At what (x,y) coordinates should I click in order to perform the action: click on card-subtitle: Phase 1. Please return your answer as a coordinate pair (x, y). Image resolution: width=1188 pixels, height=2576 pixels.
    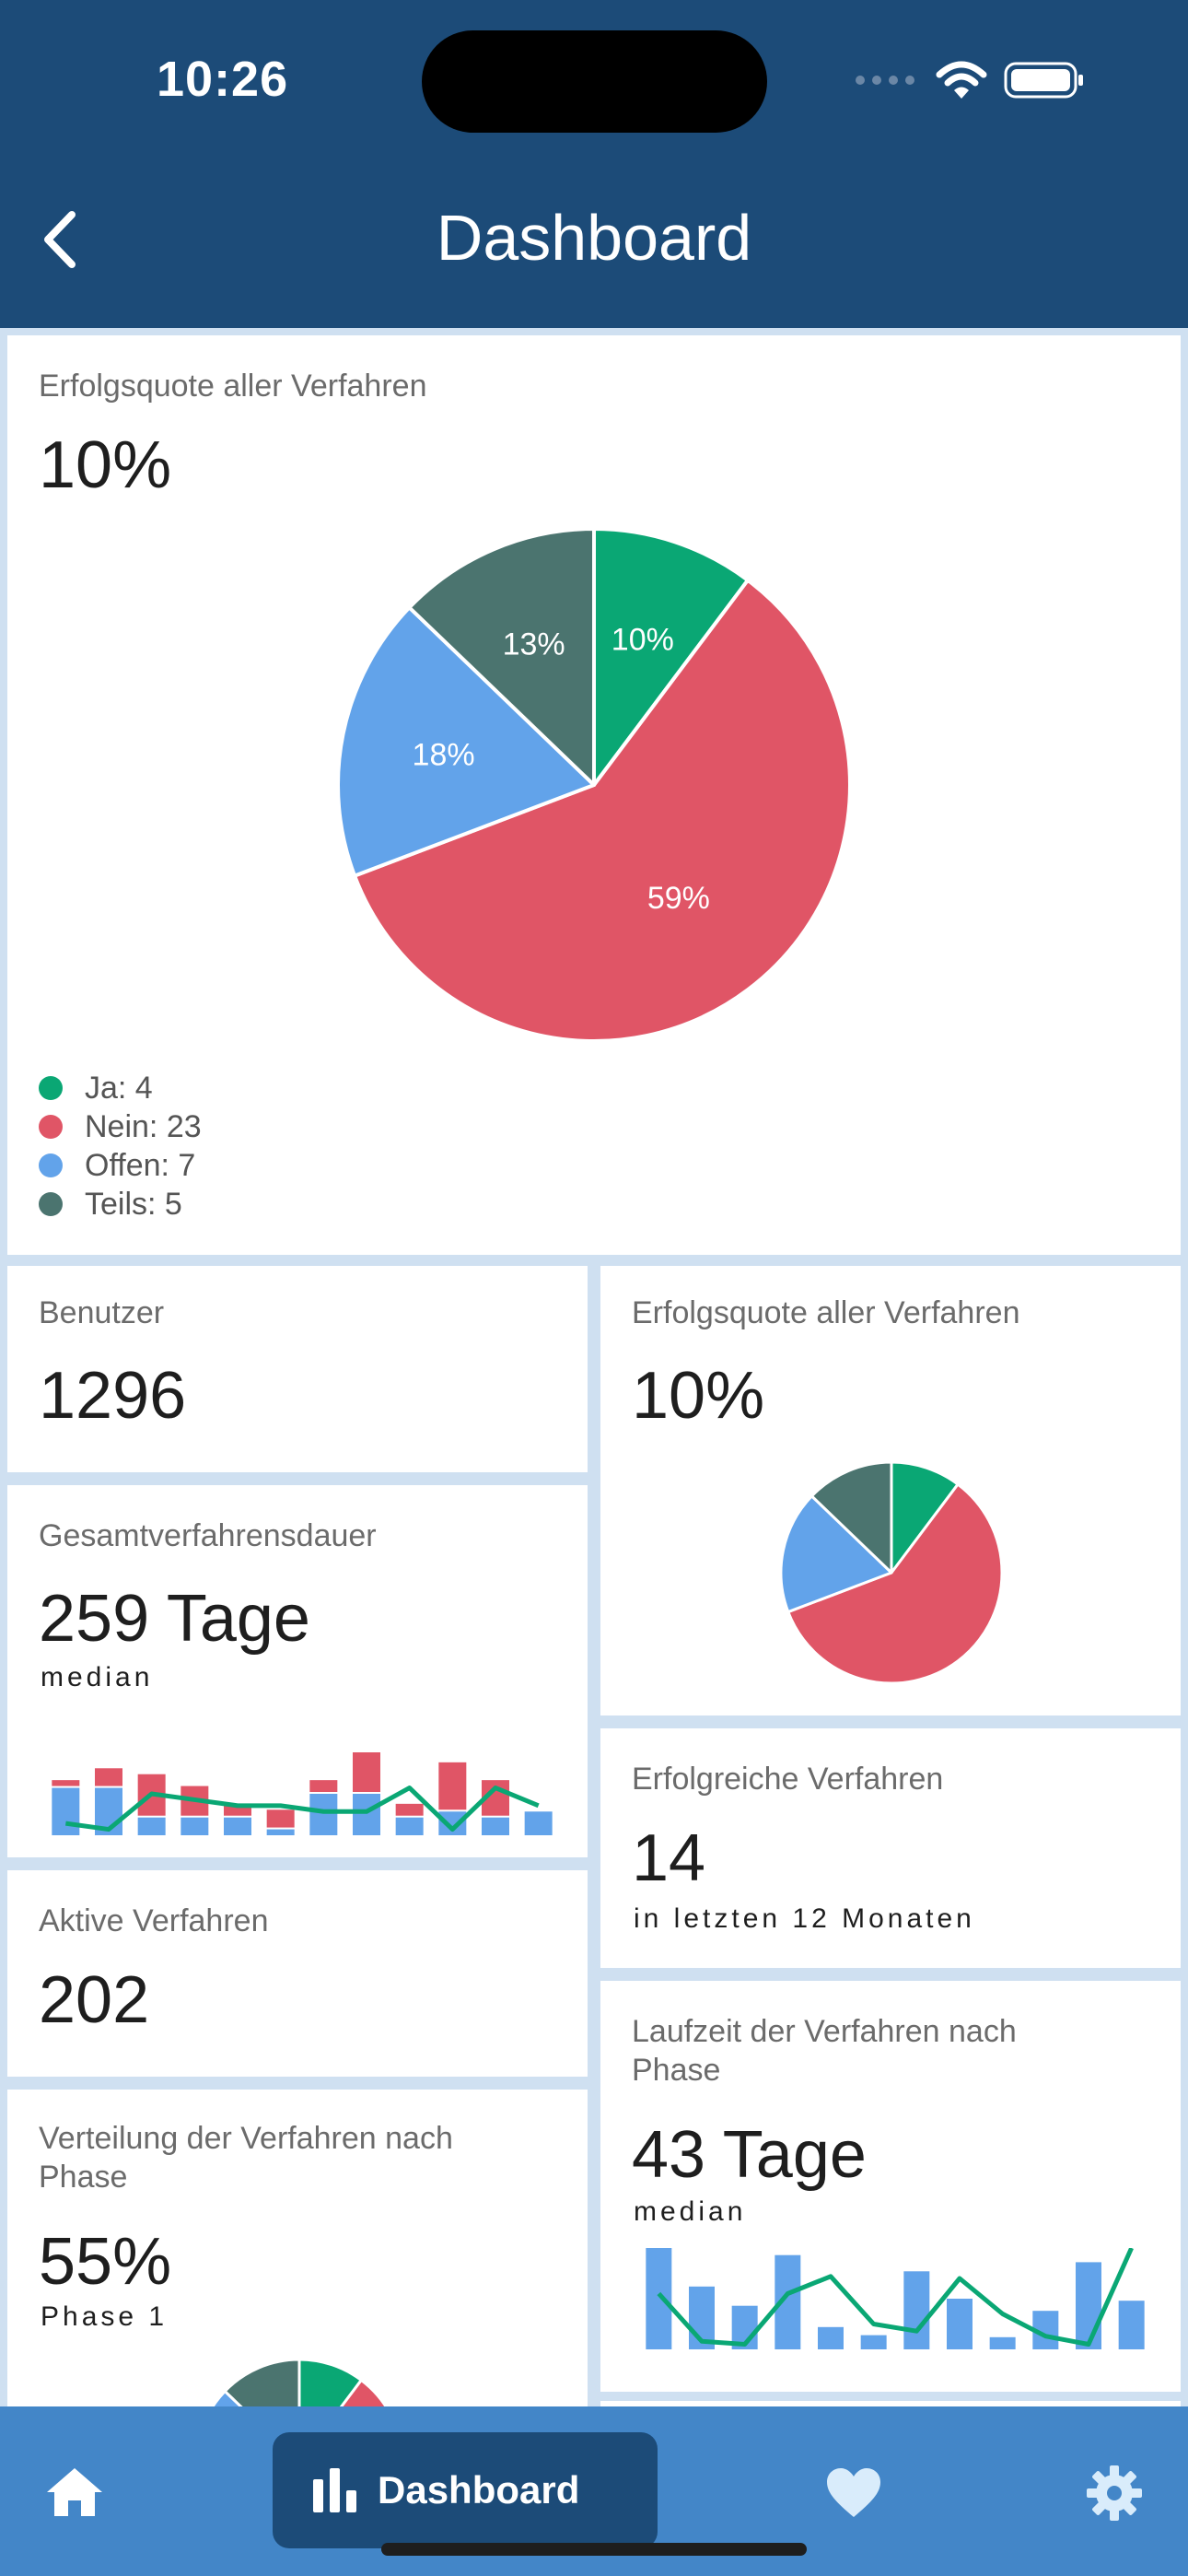
    Looking at the image, I should click on (105, 2316).